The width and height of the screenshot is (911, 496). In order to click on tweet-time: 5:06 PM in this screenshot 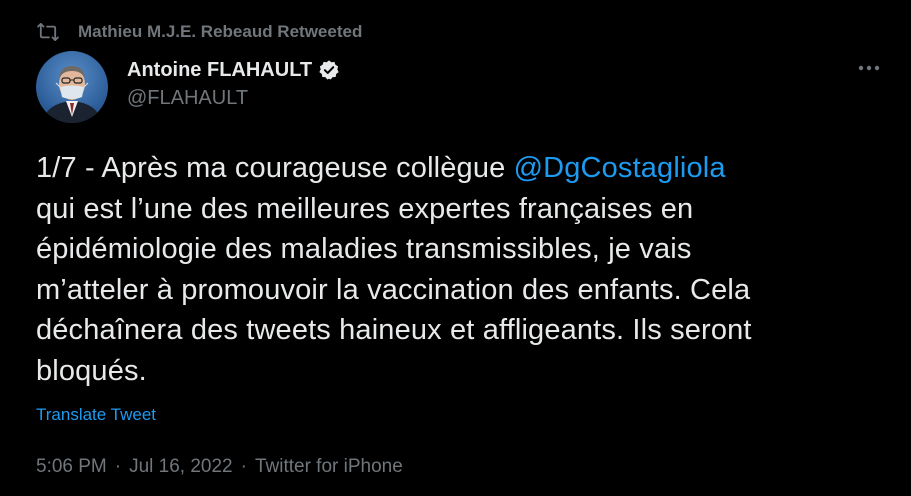, I will do `click(71, 467)`.